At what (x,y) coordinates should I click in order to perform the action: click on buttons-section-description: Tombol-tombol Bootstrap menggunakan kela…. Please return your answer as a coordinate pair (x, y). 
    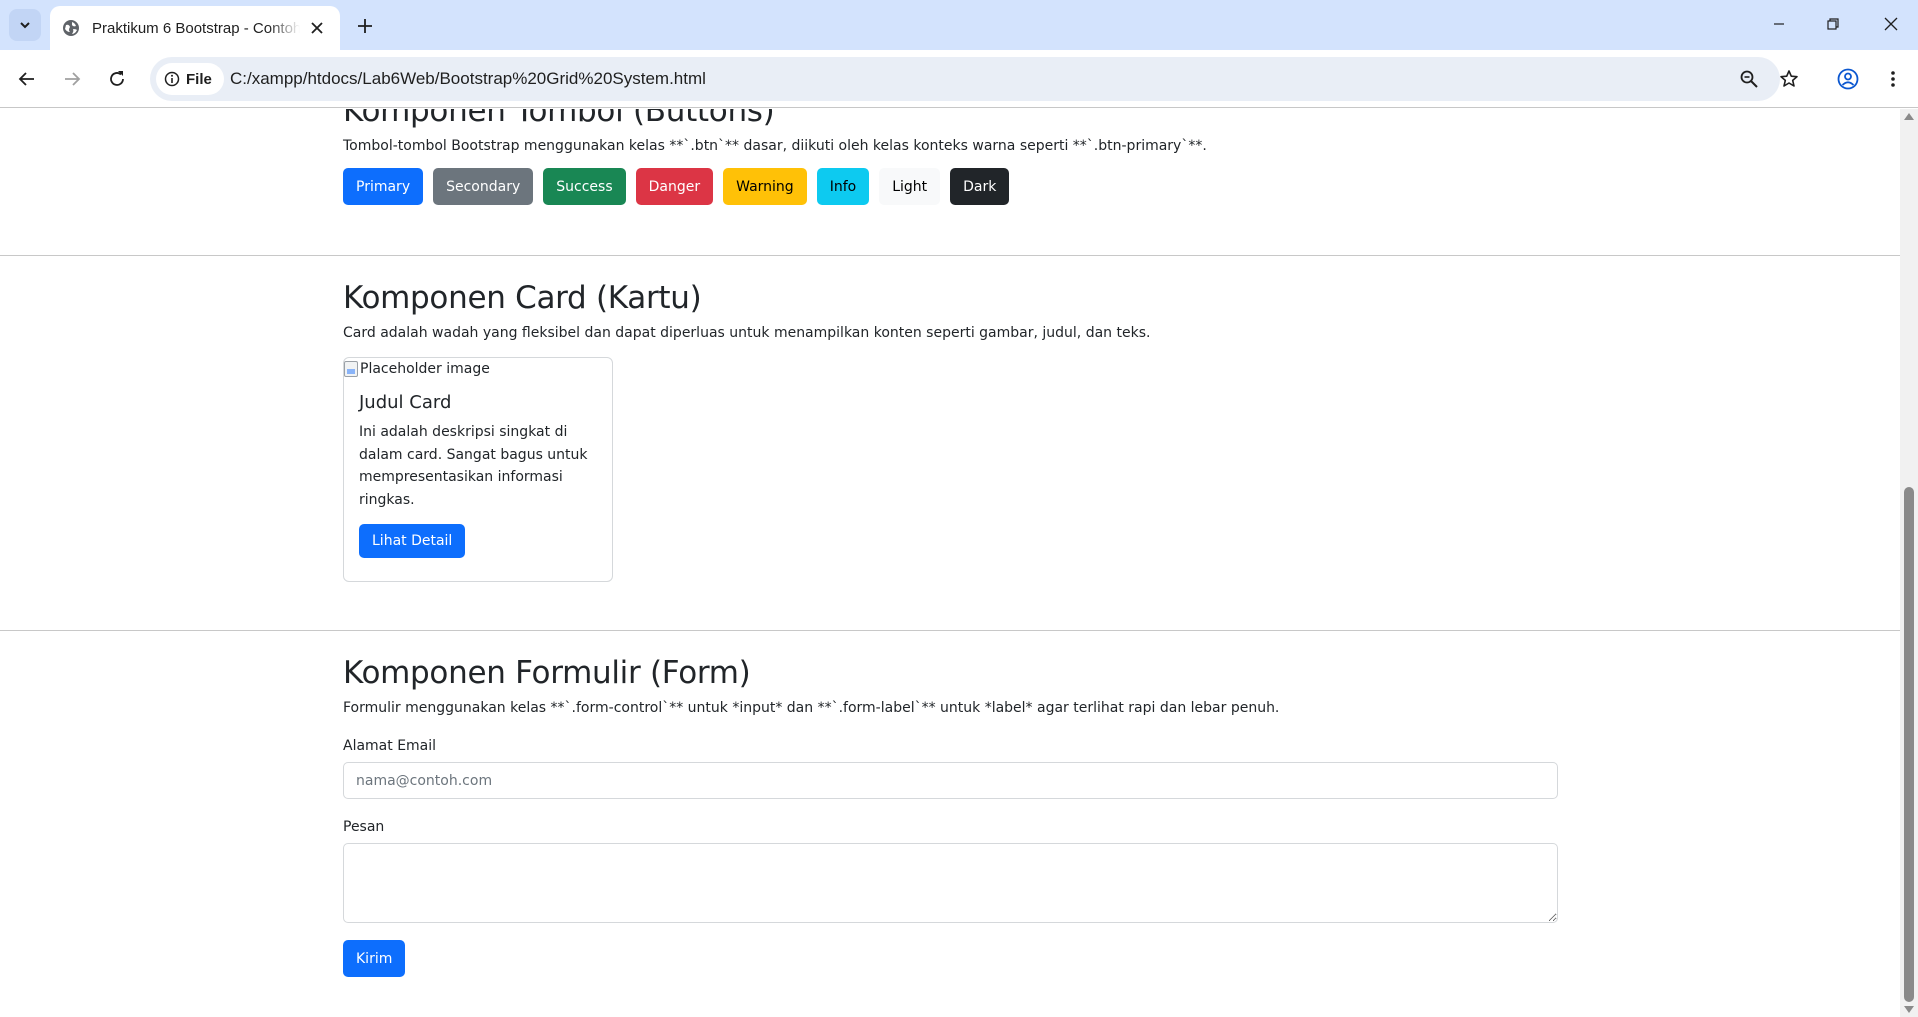
    Looking at the image, I should click on (775, 146).